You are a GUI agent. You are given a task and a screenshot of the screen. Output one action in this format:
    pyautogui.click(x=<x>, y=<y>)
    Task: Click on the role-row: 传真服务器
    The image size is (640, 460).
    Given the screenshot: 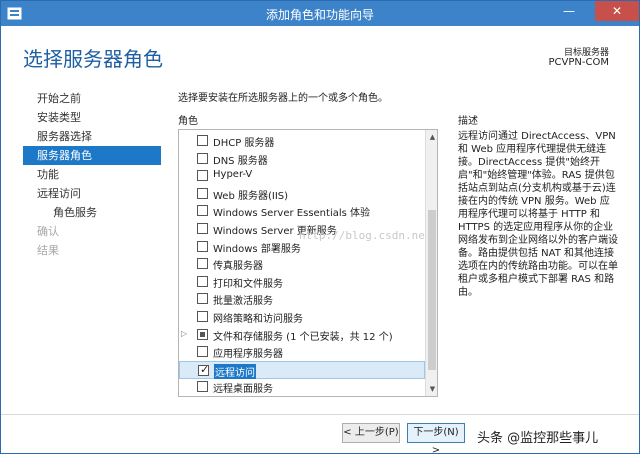 What is the action you would take?
    pyautogui.click(x=302, y=264)
    